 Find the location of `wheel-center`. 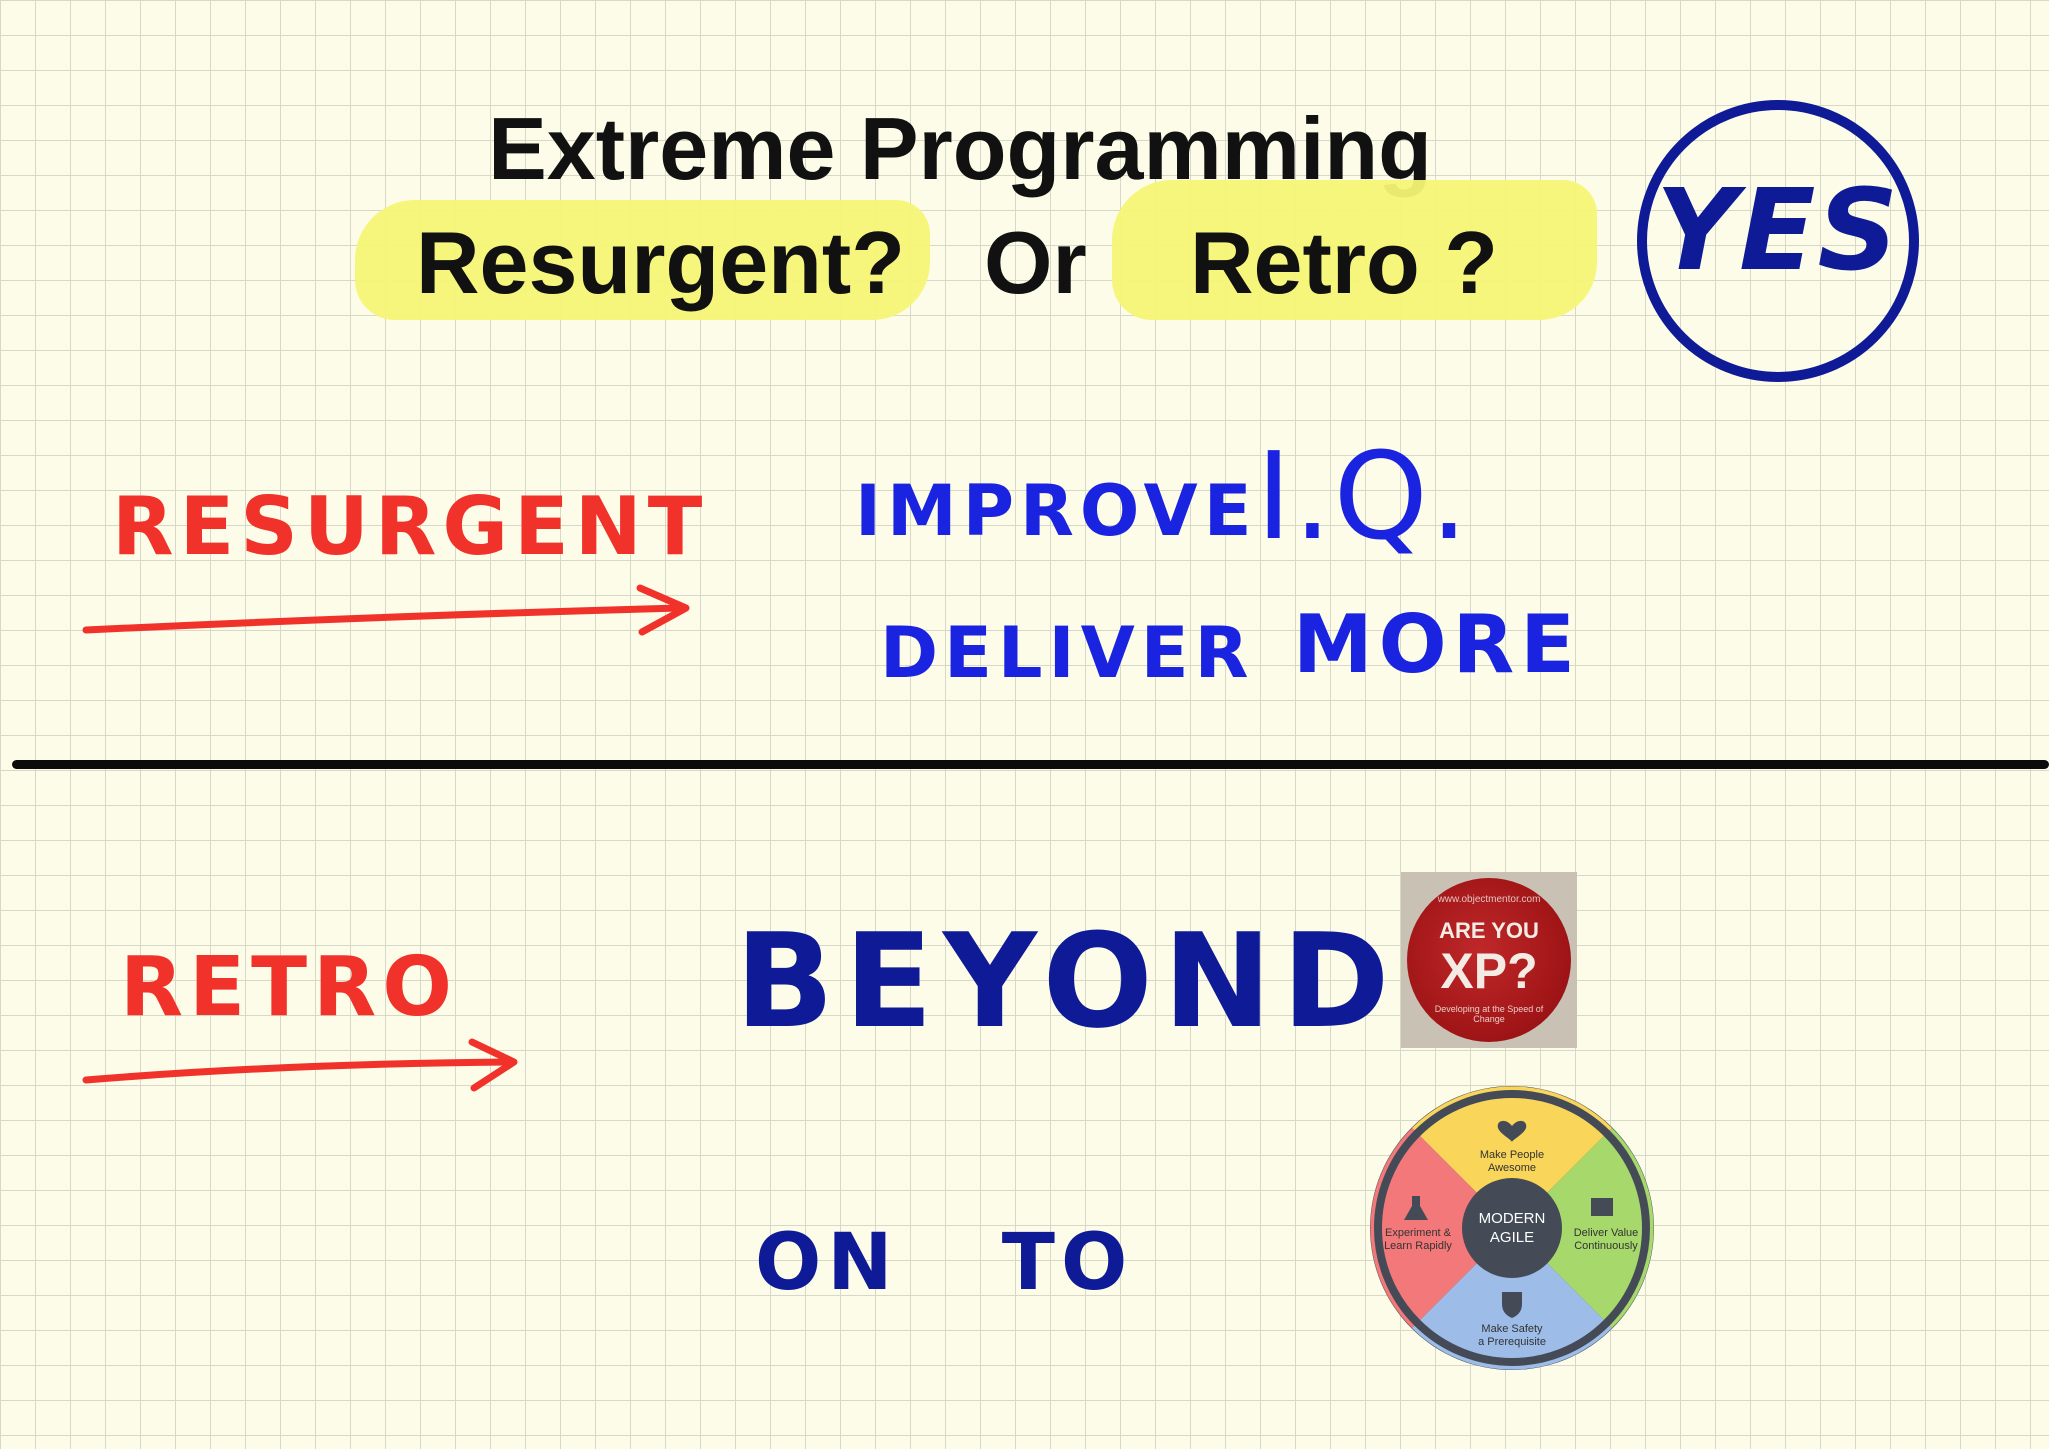

wheel-center is located at coordinates (1512, 1228).